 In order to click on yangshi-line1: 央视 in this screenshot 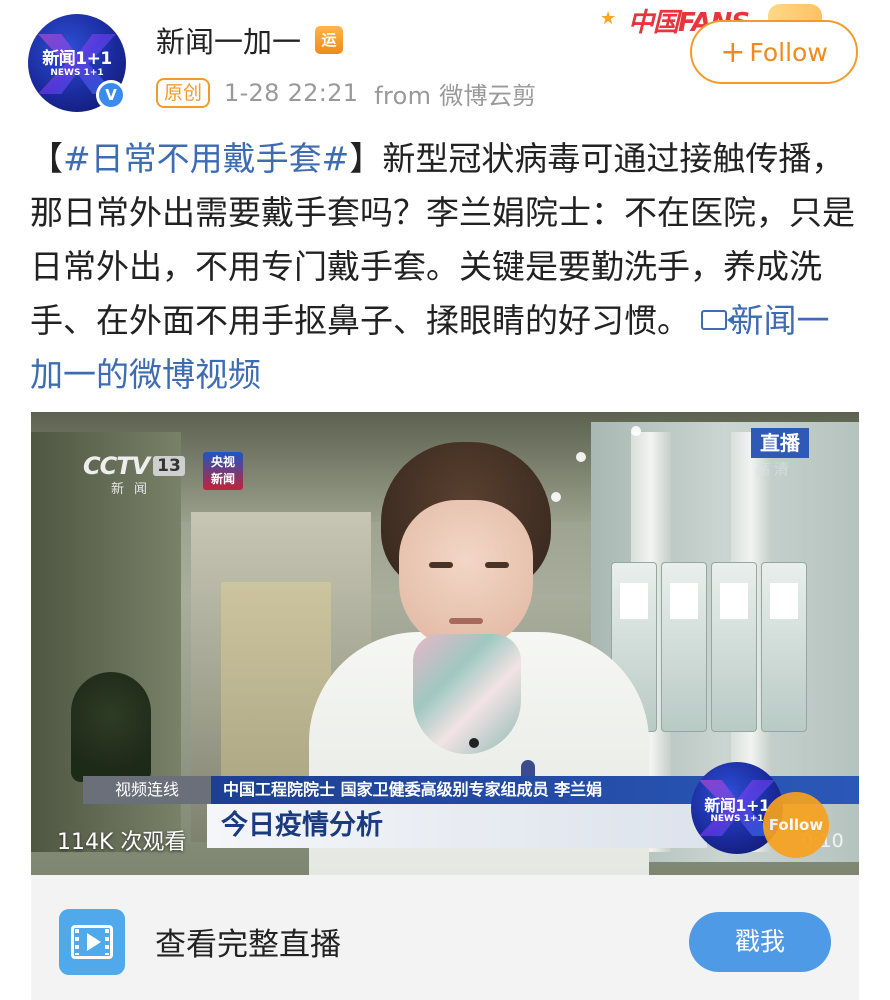, I will do `click(222, 462)`.